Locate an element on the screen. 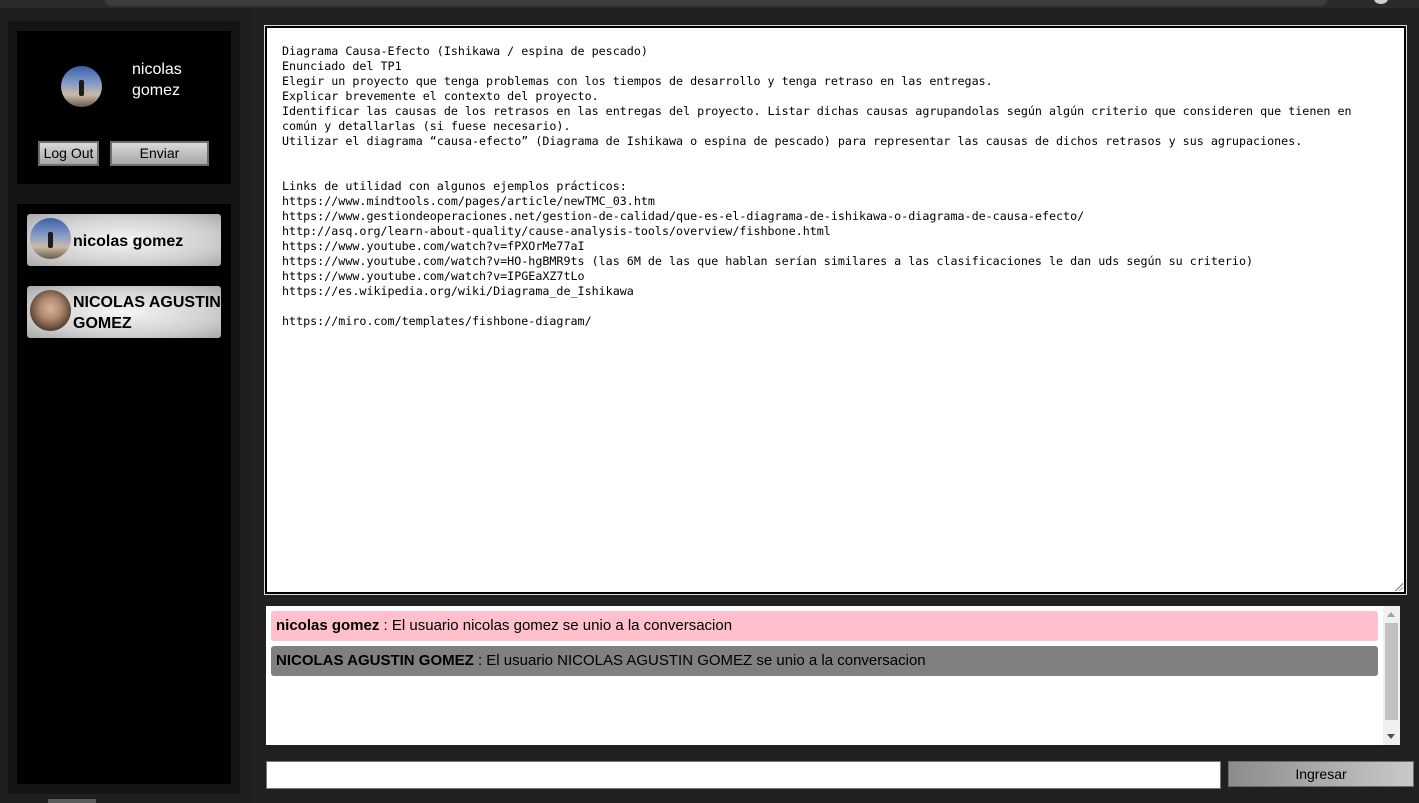  resize-handle-icon is located at coordinates (1398, 586).